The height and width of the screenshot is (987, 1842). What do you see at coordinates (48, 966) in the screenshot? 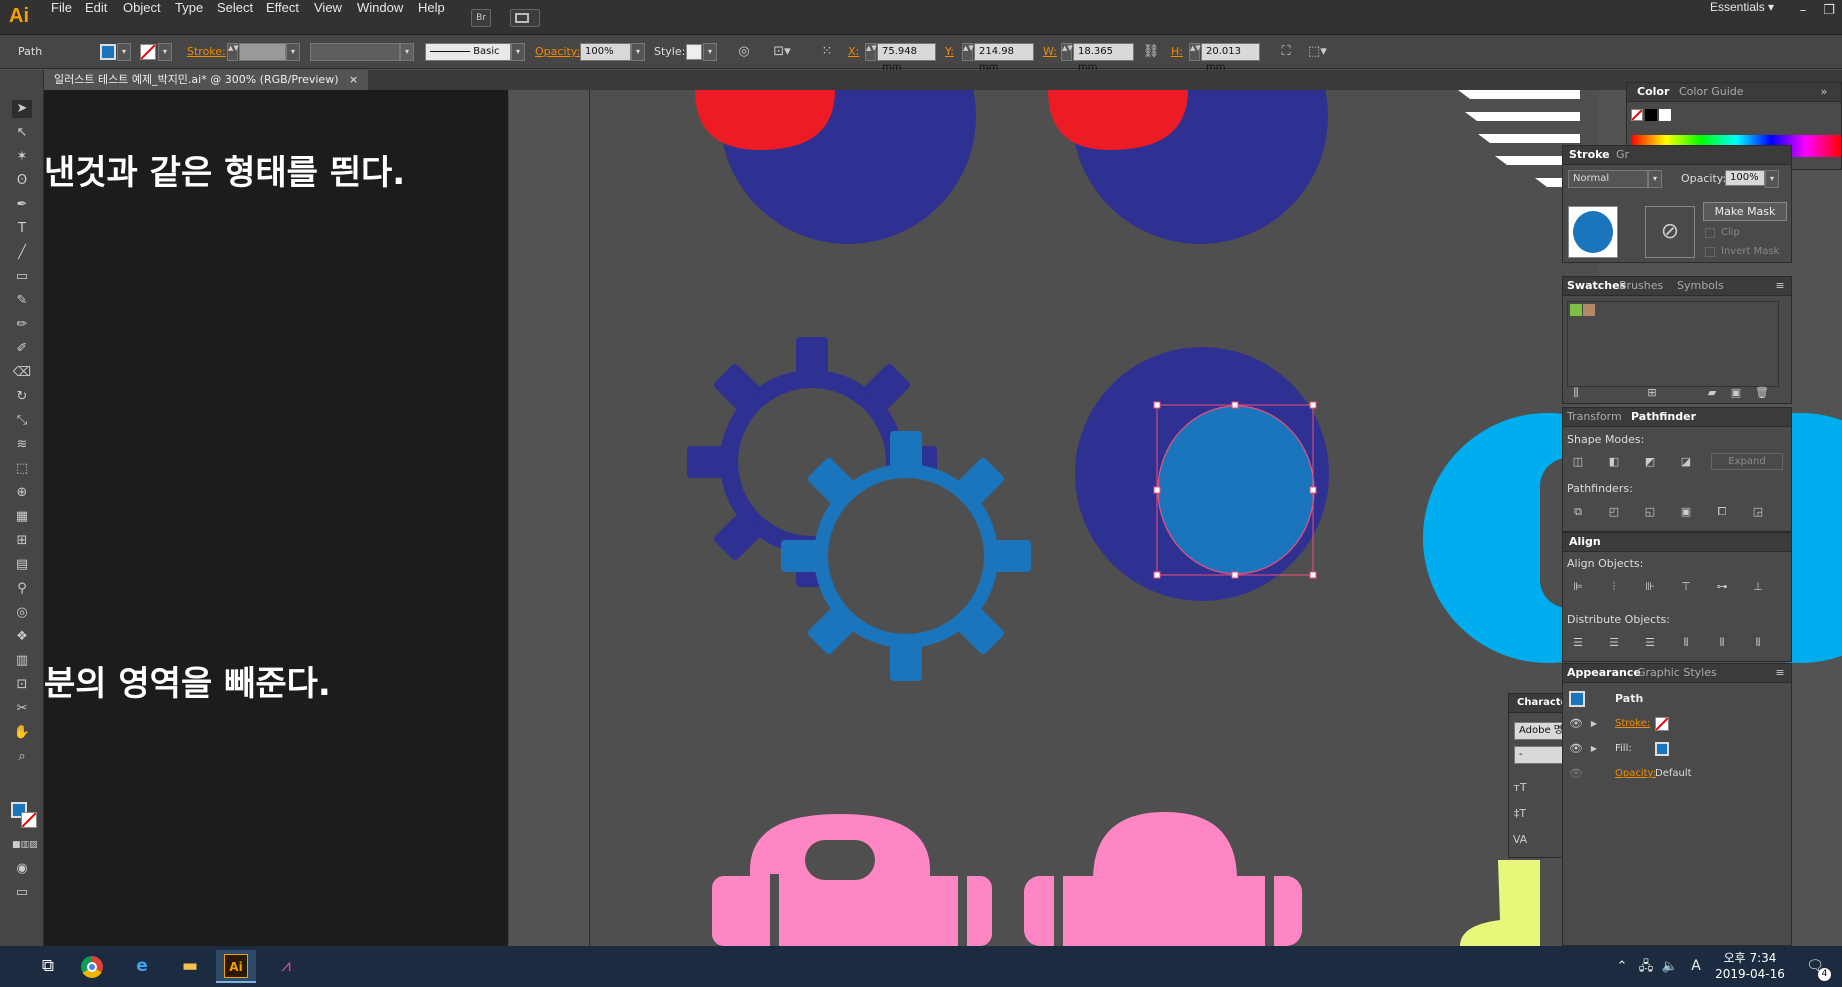
I see `task-view-icon: ⧉` at bounding box center [48, 966].